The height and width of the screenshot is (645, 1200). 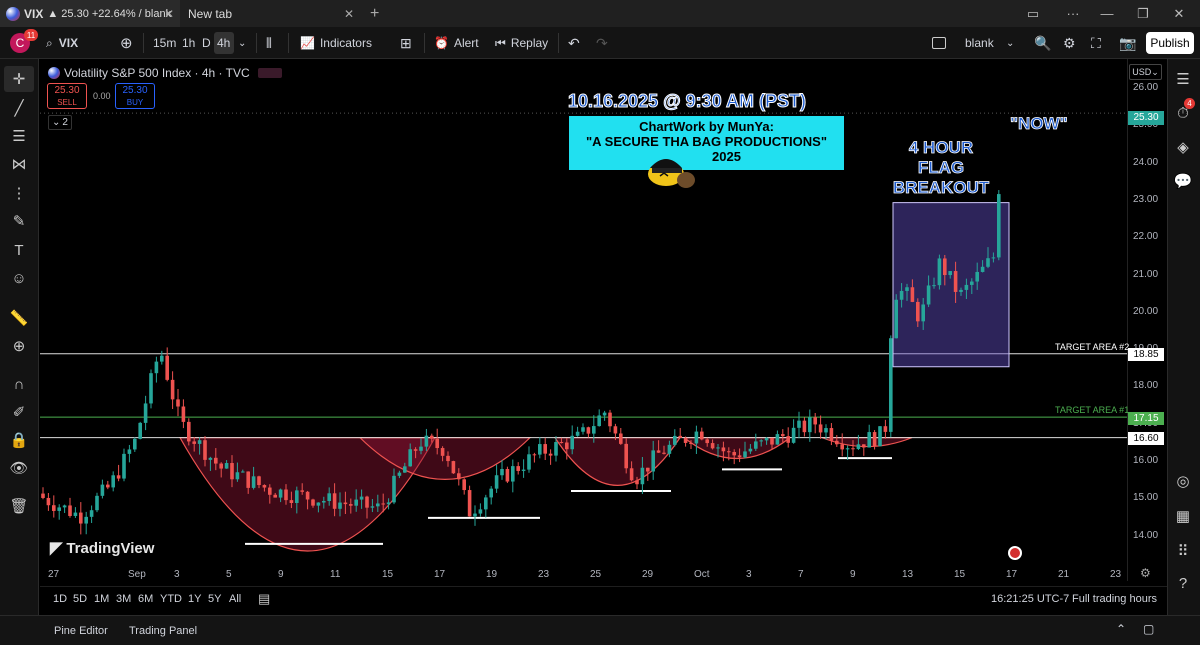 What do you see at coordinates (1064, 574) in the screenshot?
I see `time-tick: 21` at bounding box center [1064, 574].